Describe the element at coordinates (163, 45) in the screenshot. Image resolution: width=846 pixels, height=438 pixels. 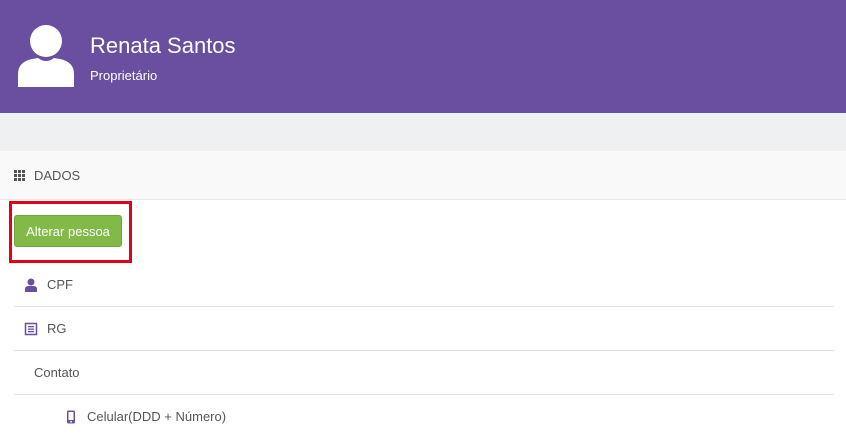
I see `user-name: Renata Santos` at that location.